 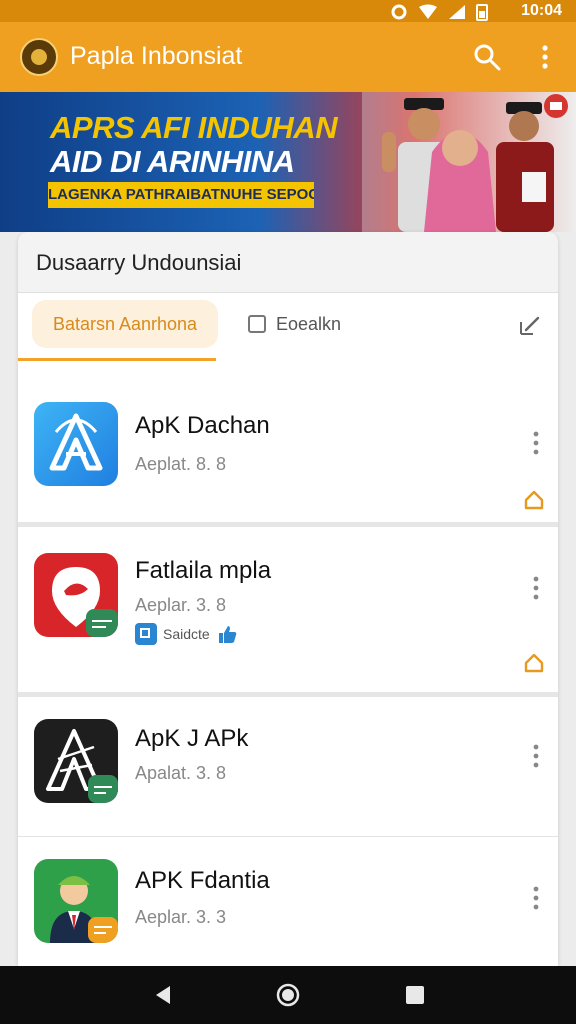 I want to click on tab-bar: Batarsn Aanrhona Eoealkn, so click(x=288, y=327).